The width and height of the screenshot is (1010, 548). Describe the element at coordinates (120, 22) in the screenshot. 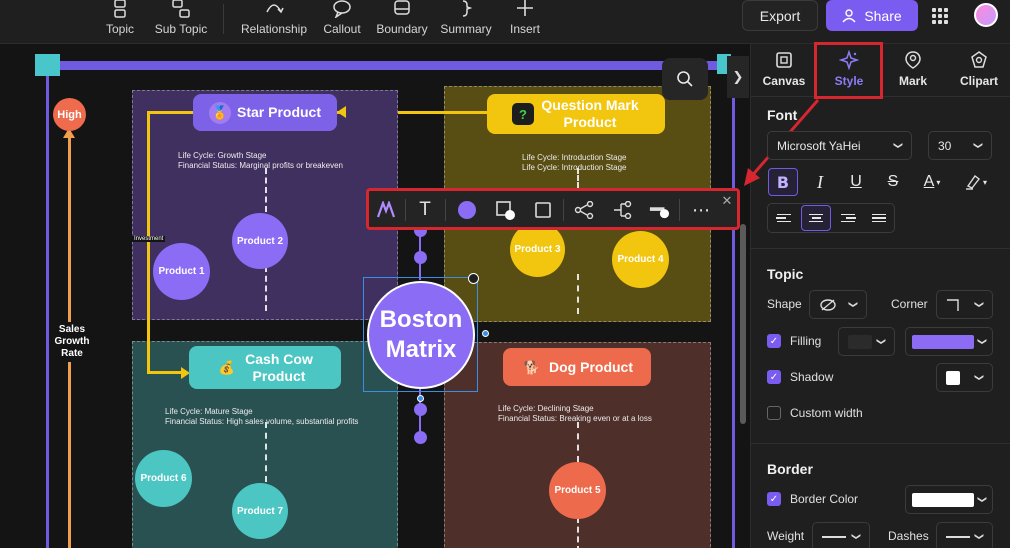

I see `topic-button: Topic` at that location.